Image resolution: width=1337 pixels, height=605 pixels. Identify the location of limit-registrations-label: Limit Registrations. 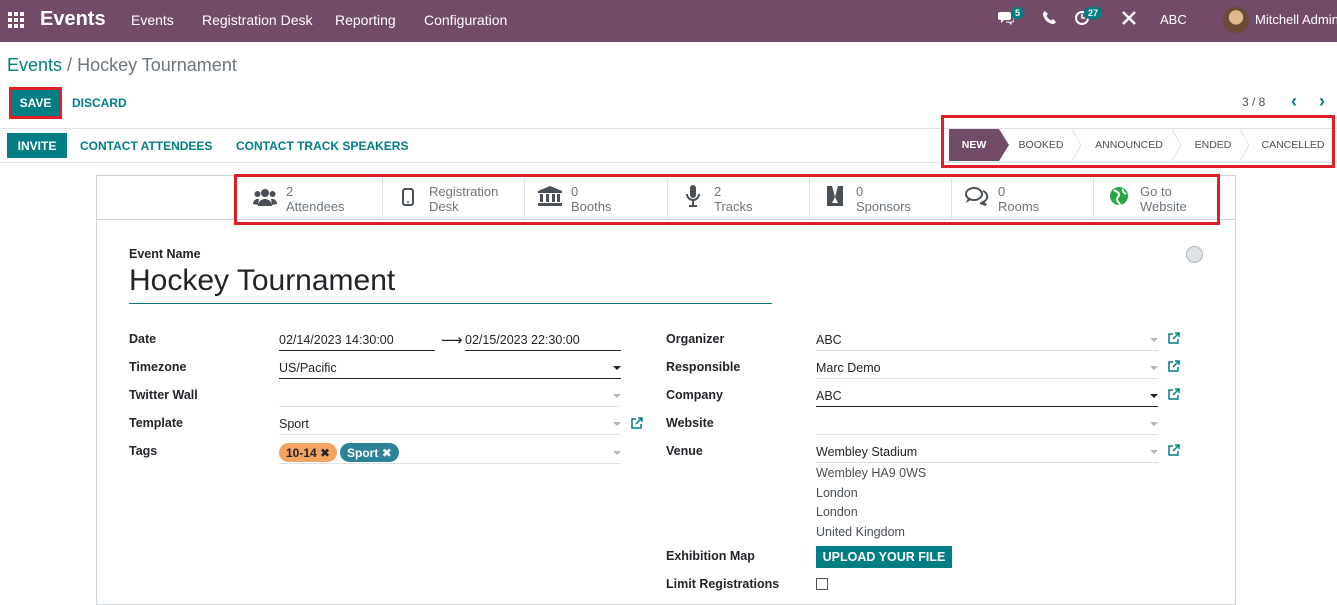
(723, 584).